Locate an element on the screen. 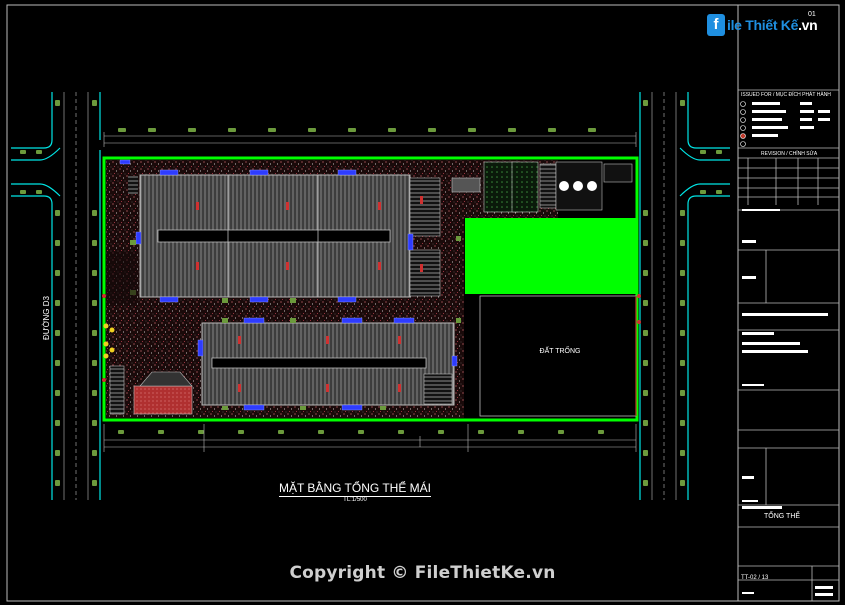 The image size is (845, 605). building-1-roof is located at coordinates (284, 236).